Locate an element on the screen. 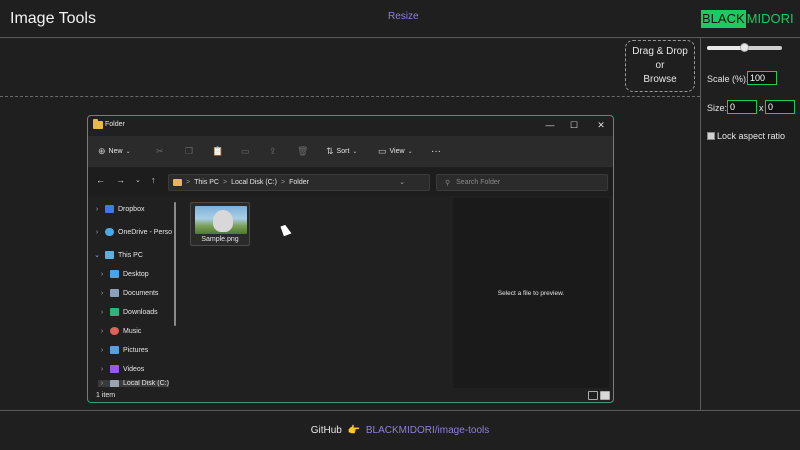 Image resolution: width=800 pixels, height=450 pixels. size-times: x is located at coordinates (761, 108).